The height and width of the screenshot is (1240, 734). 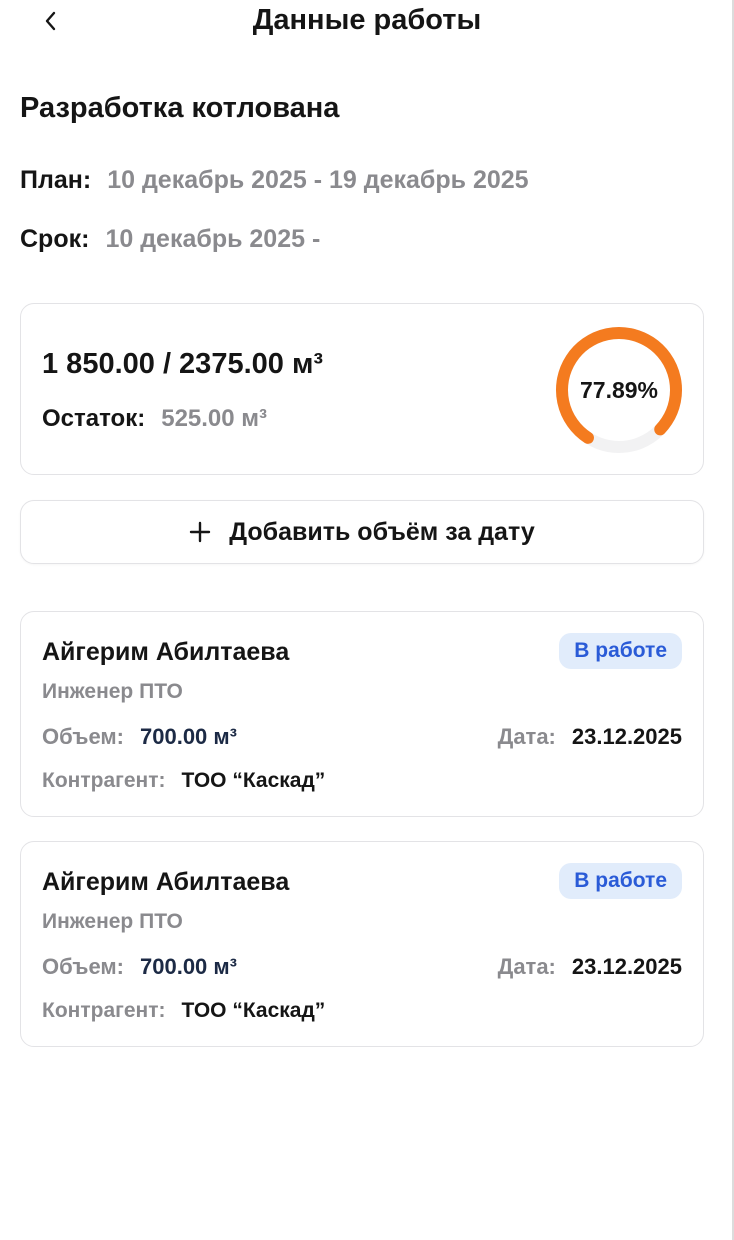 What do you see at coordinates (213, 239) in the screenshot?
I see `term-value: 10 декабрь 2025 -` at bounding box center [213, 239].